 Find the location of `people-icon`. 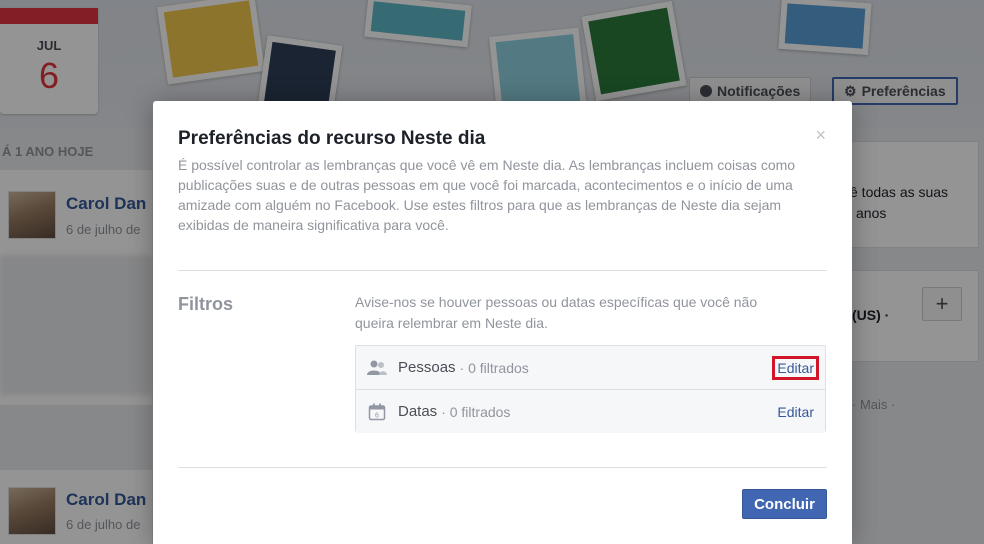

people-icon is located at coordinates (377, 368).